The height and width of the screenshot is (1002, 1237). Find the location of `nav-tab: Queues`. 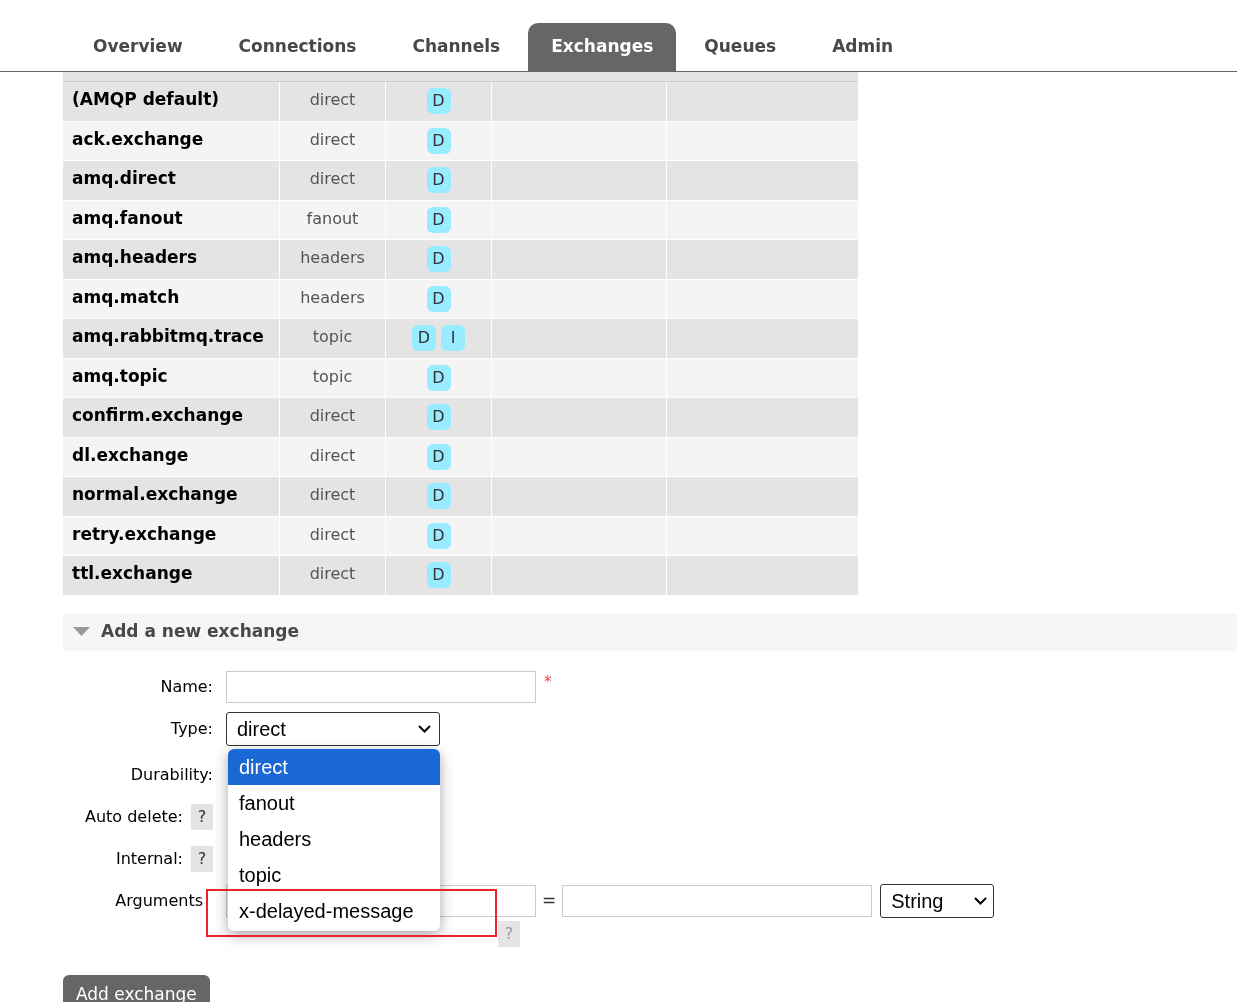

nav-tab: Queues is located at coordinates (740, 47).